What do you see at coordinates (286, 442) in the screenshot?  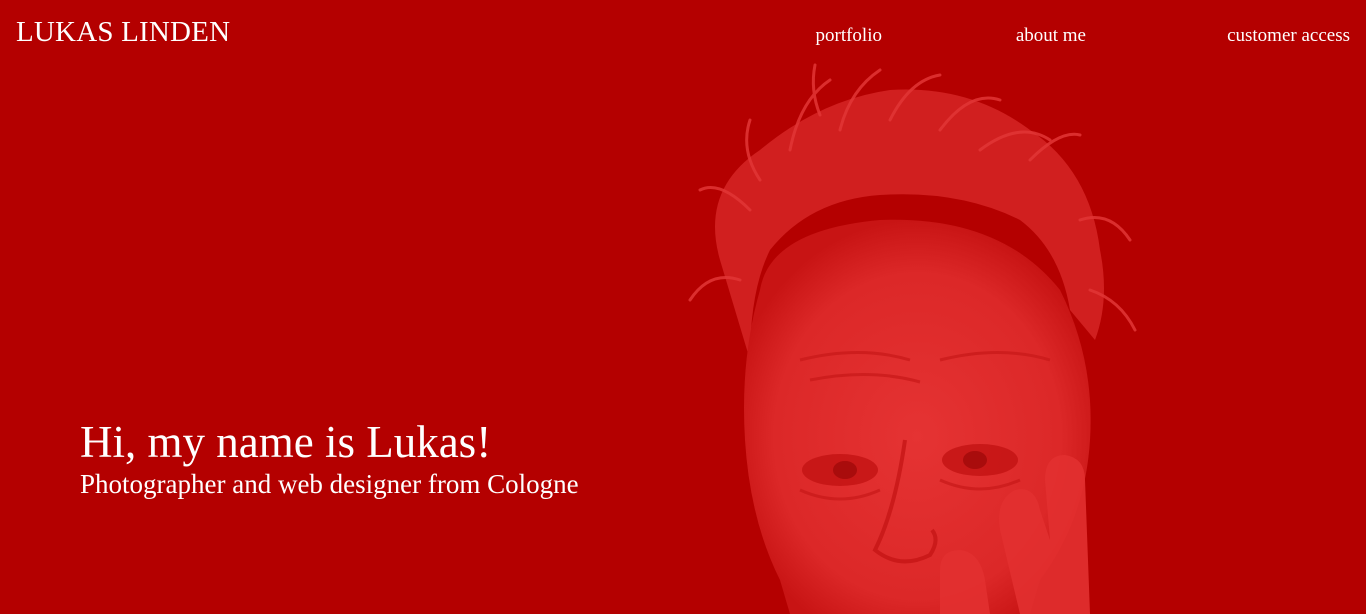 I see `hero-heading: Hi, my name is Lukas!` at bounding box center [286, 442].